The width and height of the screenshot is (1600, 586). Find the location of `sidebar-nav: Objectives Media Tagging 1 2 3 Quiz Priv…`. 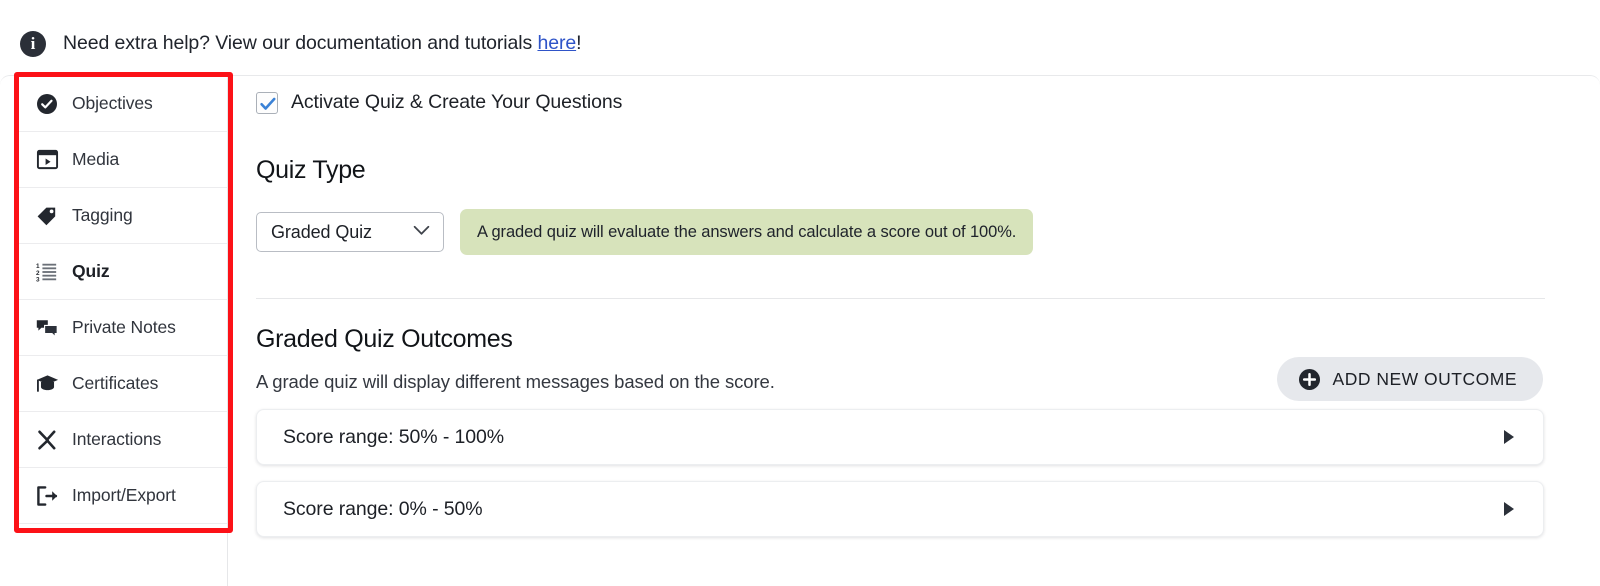

sidebar-nav: Objectives Media Tagging 1 2 3 Quiz Priv… is located at coordinates (123, 331).